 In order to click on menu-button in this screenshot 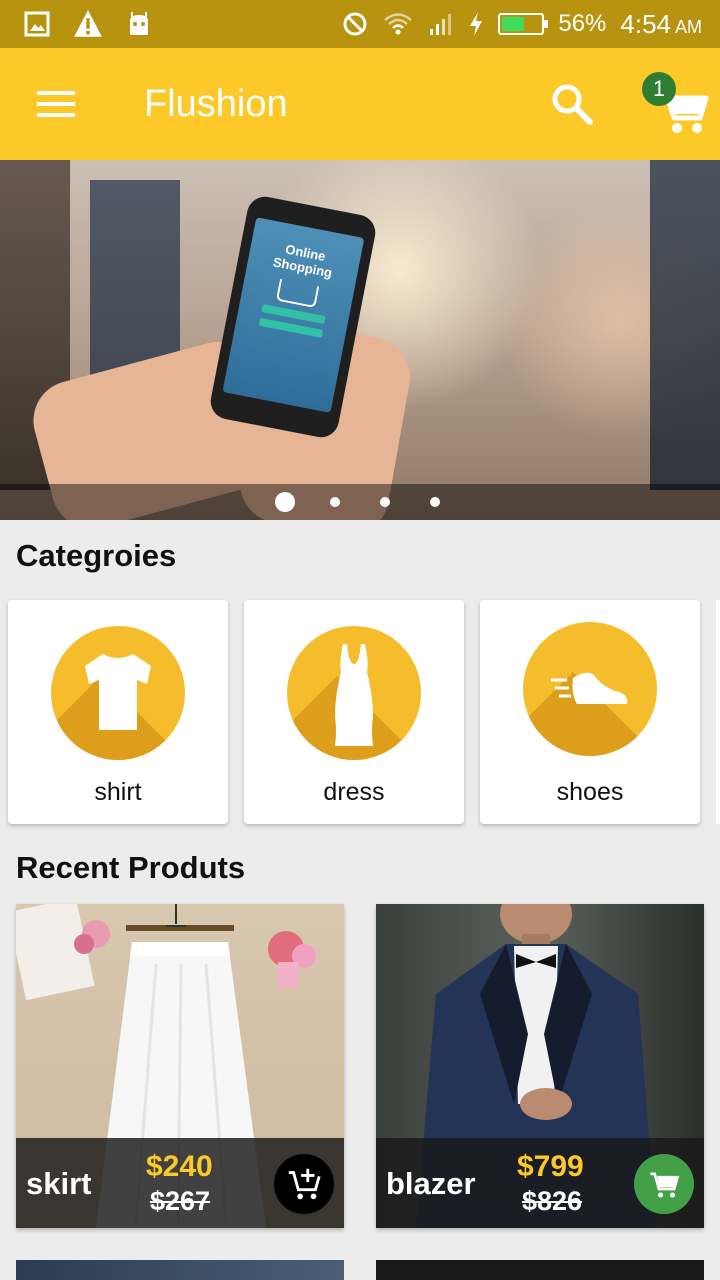, I will do `click(56, 104)`.